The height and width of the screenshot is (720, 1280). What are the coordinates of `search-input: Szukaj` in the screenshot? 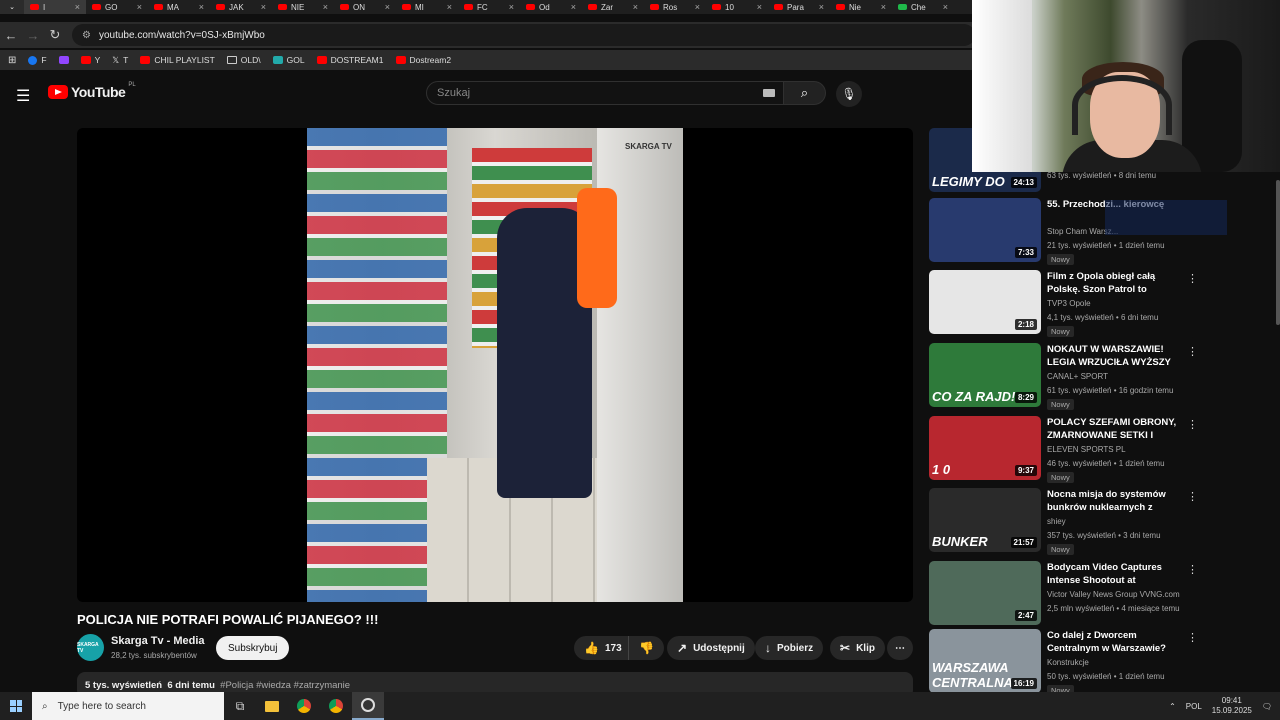 It's located at (605, 93).